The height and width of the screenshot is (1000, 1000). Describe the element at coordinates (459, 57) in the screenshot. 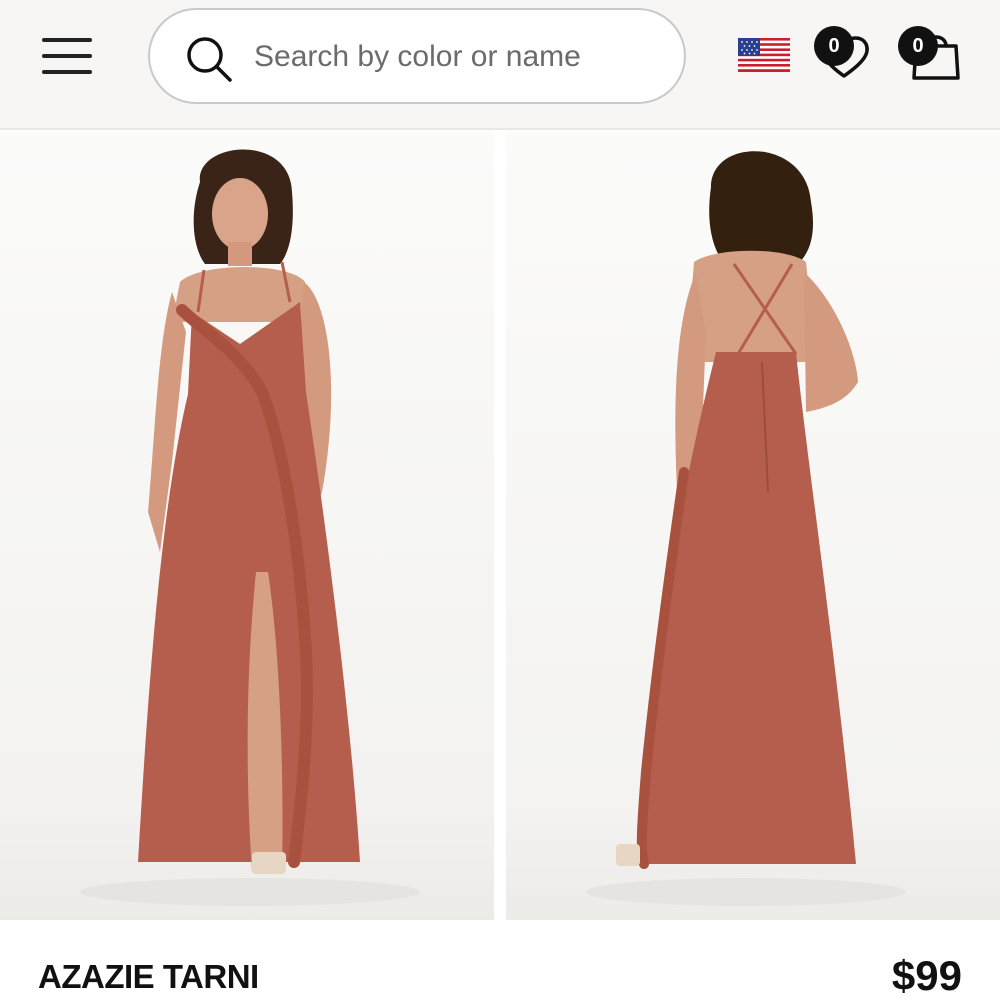

I see `search-input` at that location.